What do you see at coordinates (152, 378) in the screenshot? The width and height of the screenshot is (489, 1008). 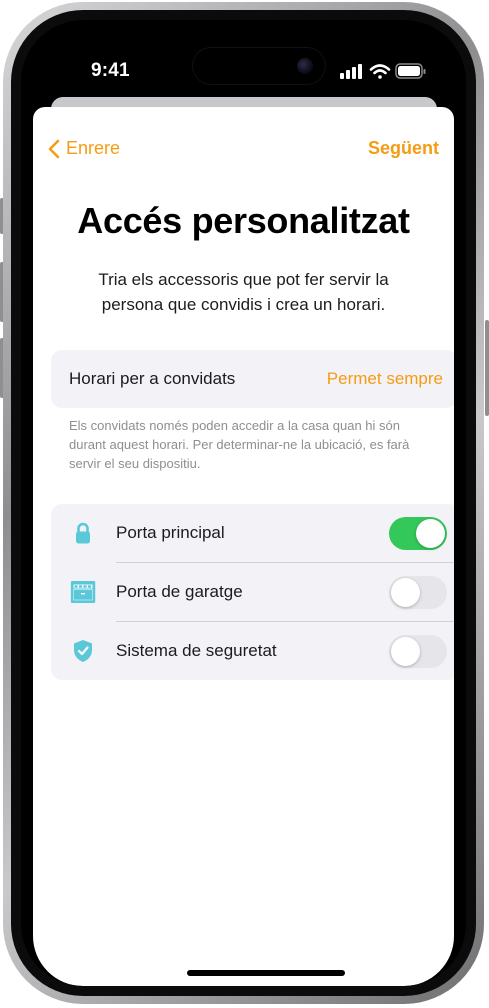 I see `guest-schedule-label: Horari per a convidats` at bounding box center [152, 378].